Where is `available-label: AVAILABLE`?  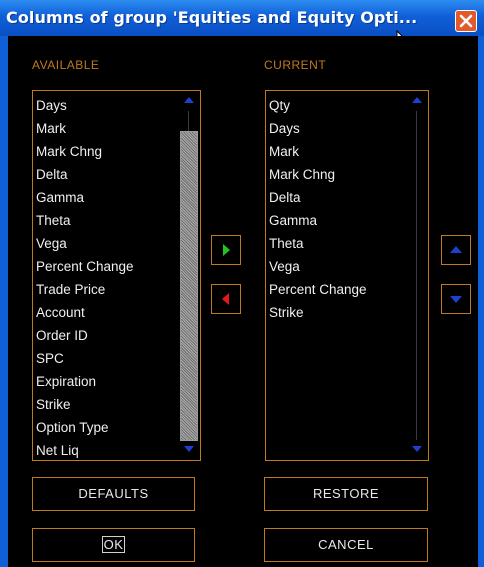
available-label: AVAILABLE is located at coordinates (66, 65).